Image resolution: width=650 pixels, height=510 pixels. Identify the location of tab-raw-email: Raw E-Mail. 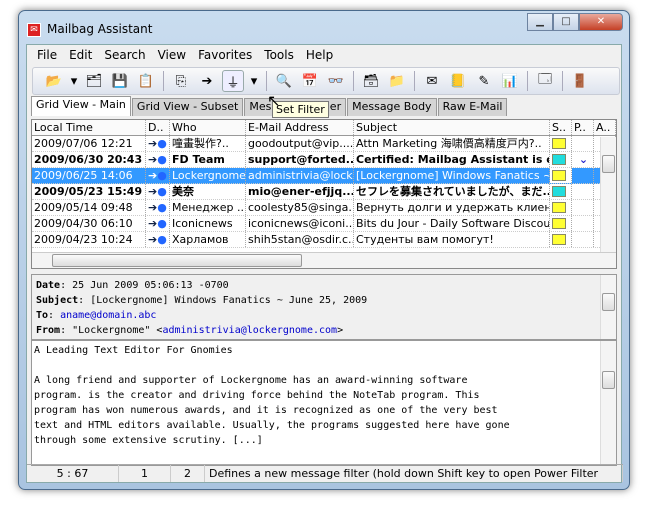
(472, 107).